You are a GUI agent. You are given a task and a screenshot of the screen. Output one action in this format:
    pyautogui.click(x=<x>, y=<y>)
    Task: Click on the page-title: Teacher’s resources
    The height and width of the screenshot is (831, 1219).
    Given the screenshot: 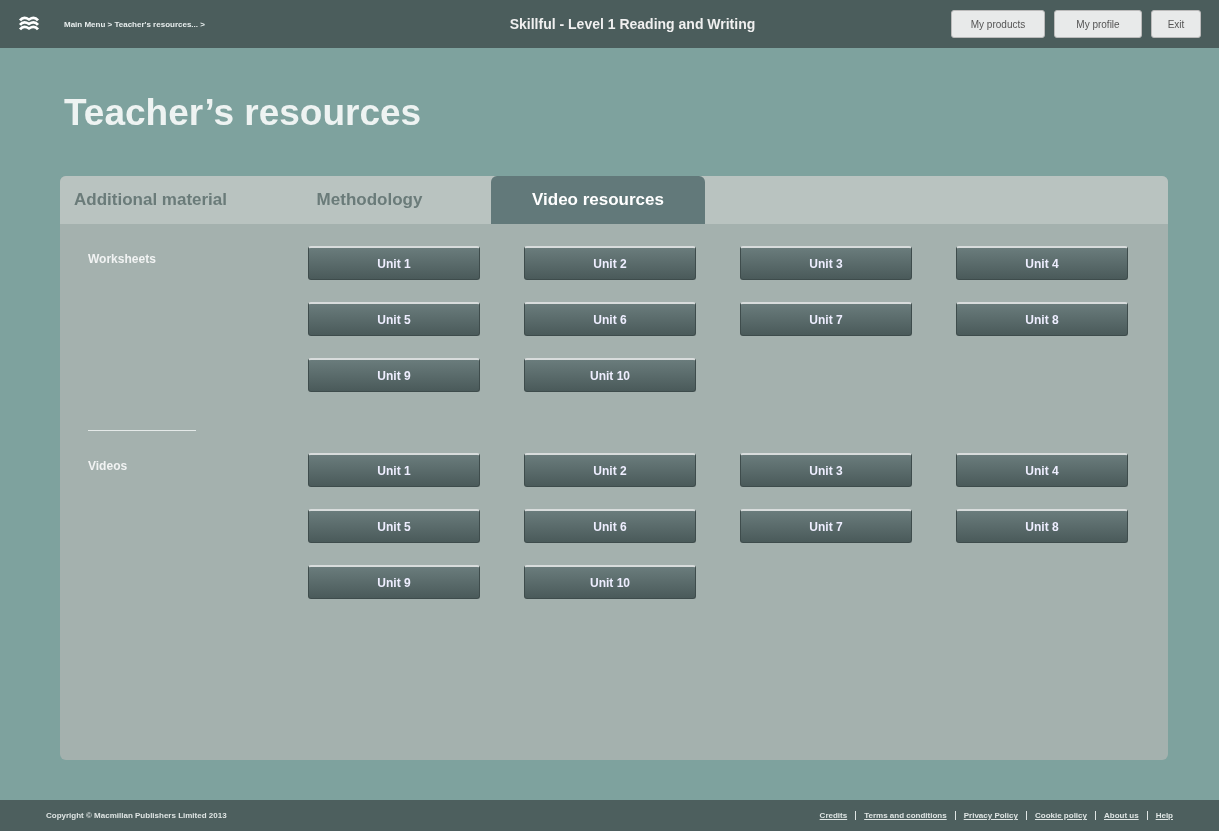 What is the action you would take?
    pyautogui.click(x=243, y=113)
    